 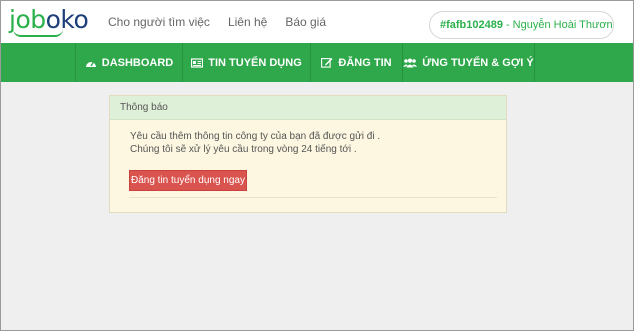 I want to click on nav-link-job-seekers: Cho người tìm việc, so click(x=159, y=22).